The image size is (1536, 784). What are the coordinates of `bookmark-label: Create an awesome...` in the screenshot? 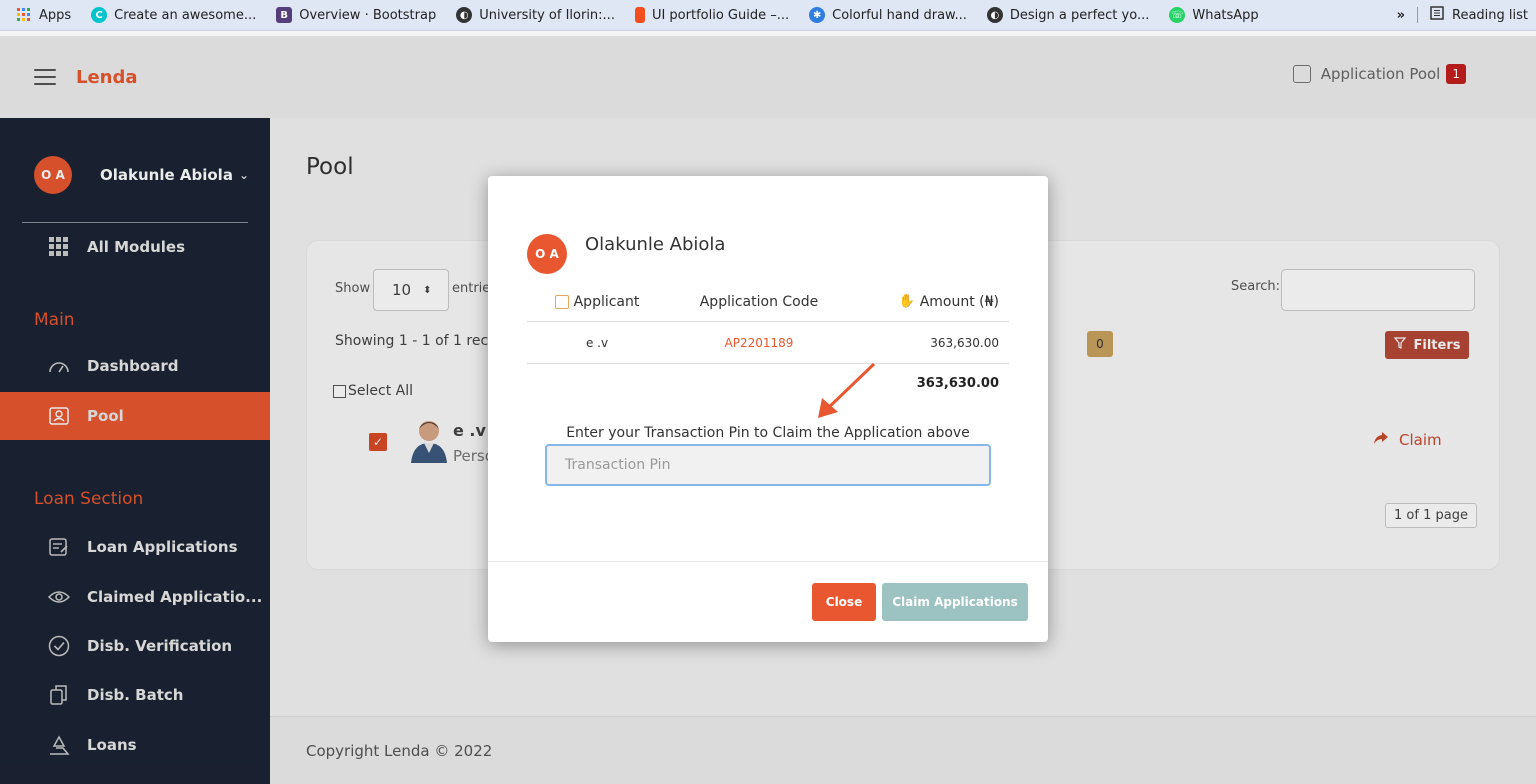 It's located at (185, 15).